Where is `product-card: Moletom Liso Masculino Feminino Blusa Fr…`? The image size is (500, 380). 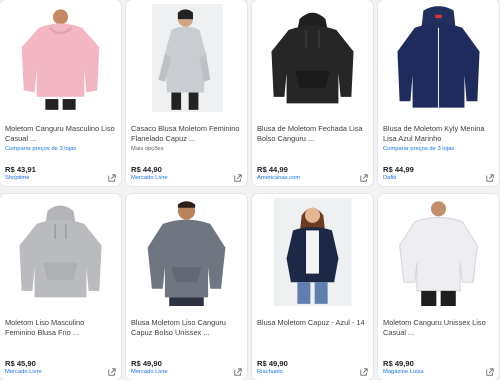 product-card: Moletom Liso Masculino Feminino Blusa Fr… is located at coordinates (60, 287).